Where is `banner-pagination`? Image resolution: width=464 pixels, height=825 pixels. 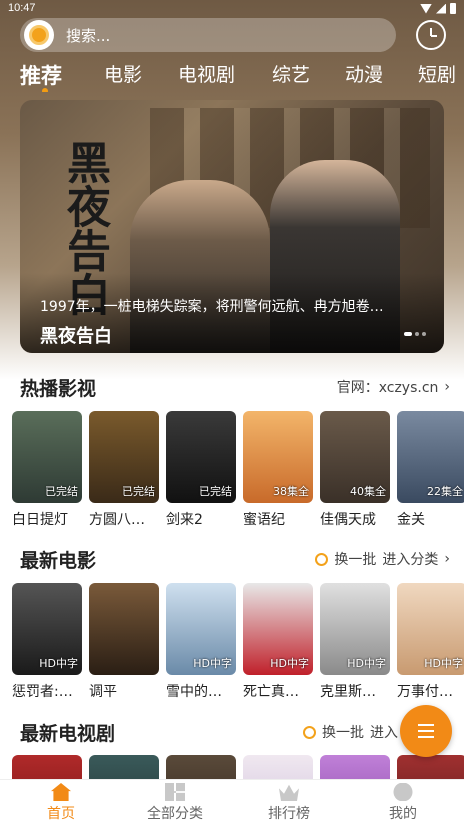
banner-pagination is located at coordinates (415, 334).